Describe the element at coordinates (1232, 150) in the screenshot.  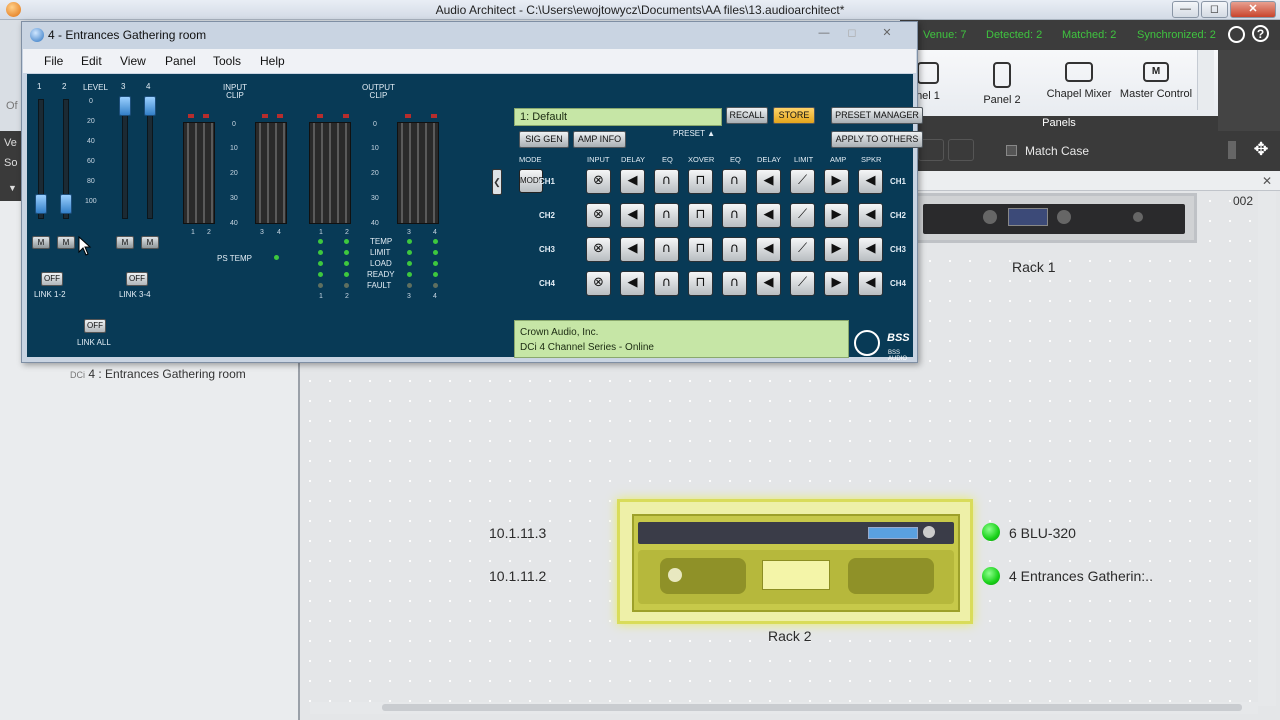
I see `toolbar-splitter` at that location.